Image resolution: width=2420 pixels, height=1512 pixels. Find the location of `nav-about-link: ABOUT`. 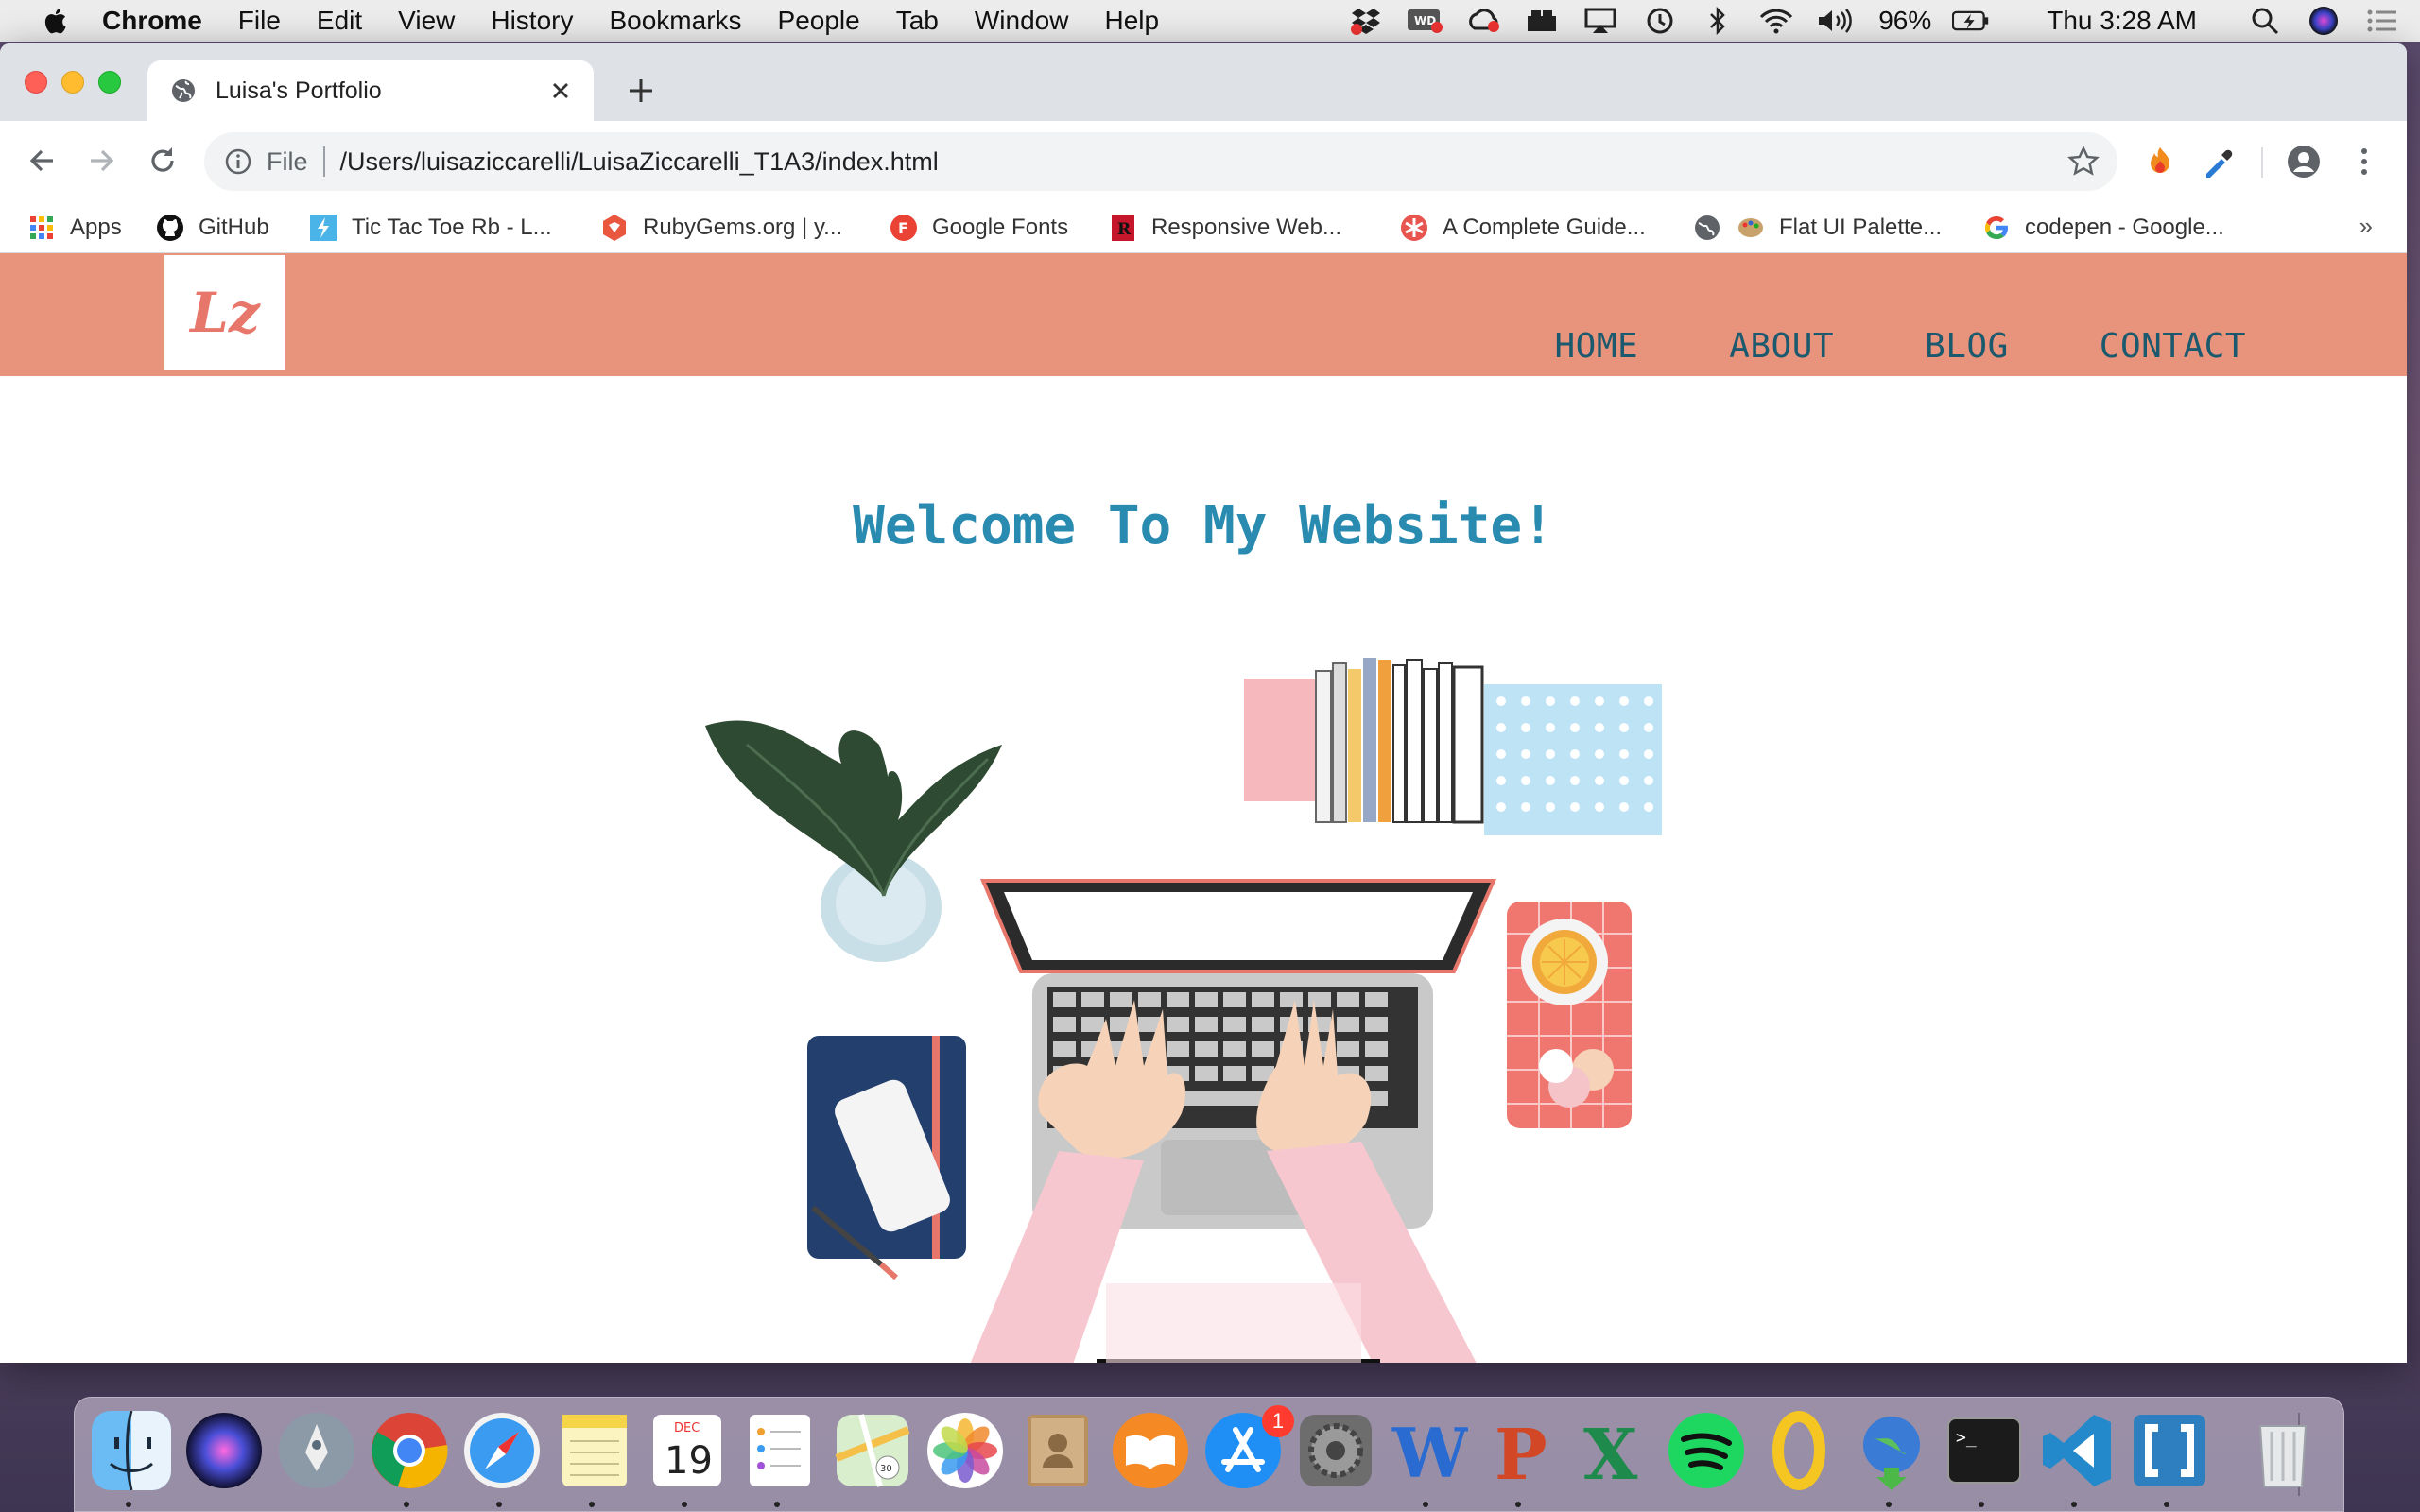

nav-about-link: ABOUT is located at coordinates (1781, 346).